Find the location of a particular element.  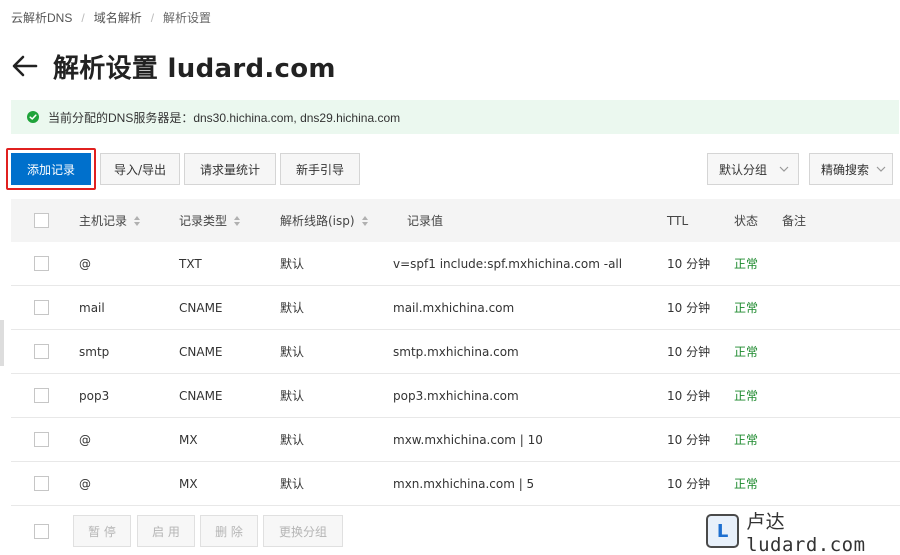

table-row: @ MX 默认 mxn.mxhichina.com | 5 10 分钟 正常 is located at coordinates (455, 484).